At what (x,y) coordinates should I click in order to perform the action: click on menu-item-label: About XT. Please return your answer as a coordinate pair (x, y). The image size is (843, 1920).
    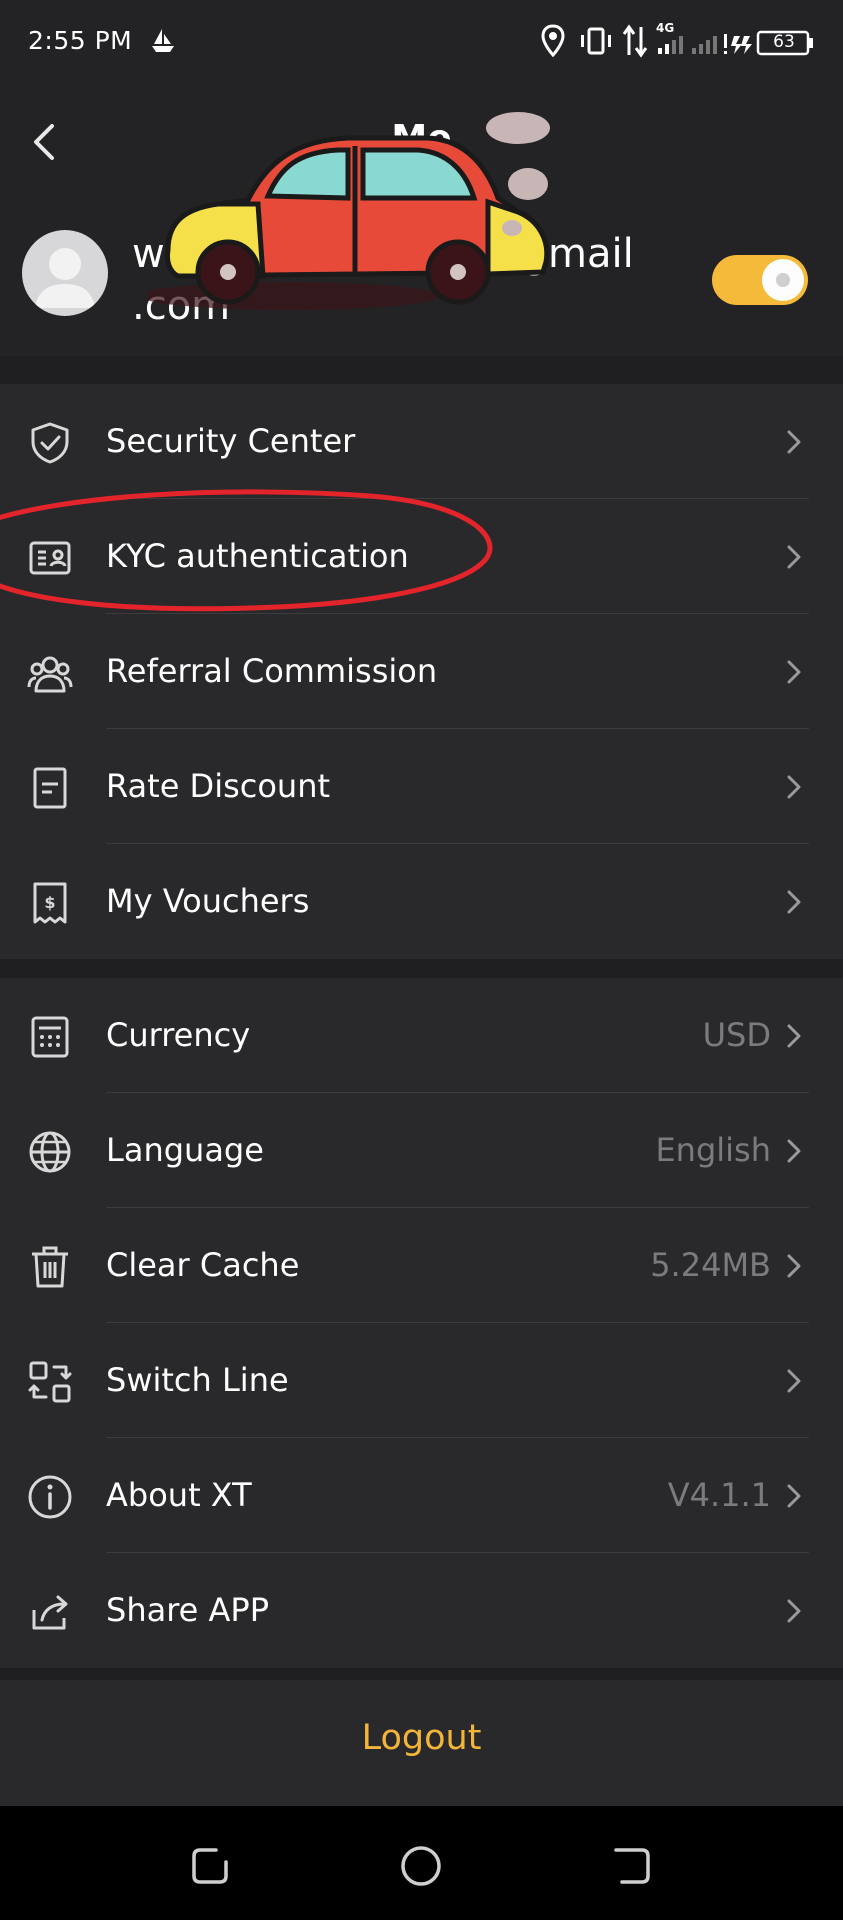
    Looking at the image, I should click on (179, 1495).